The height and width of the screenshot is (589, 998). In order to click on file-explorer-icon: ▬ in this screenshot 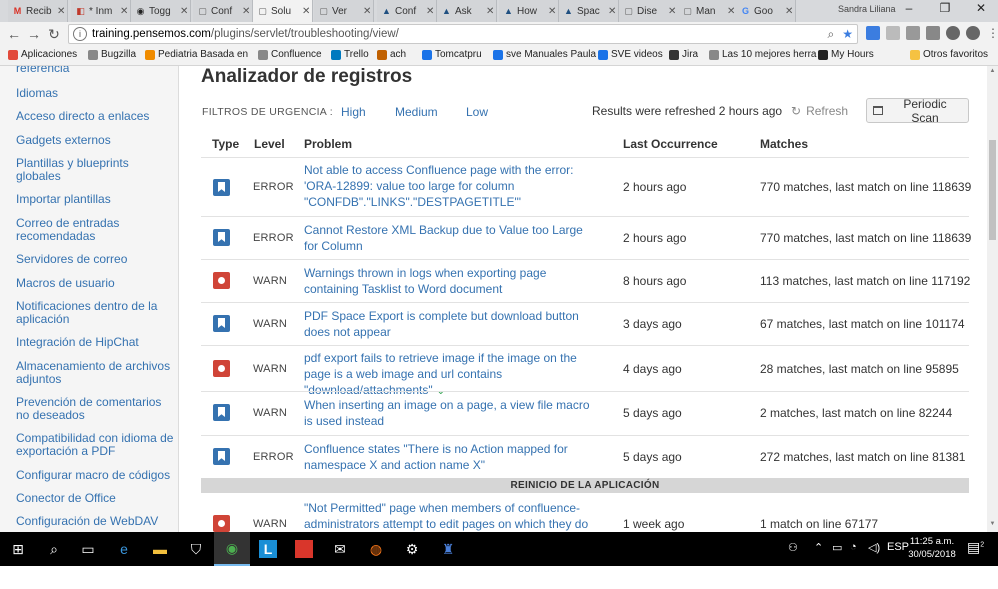, I will do `click(160, 549)`.